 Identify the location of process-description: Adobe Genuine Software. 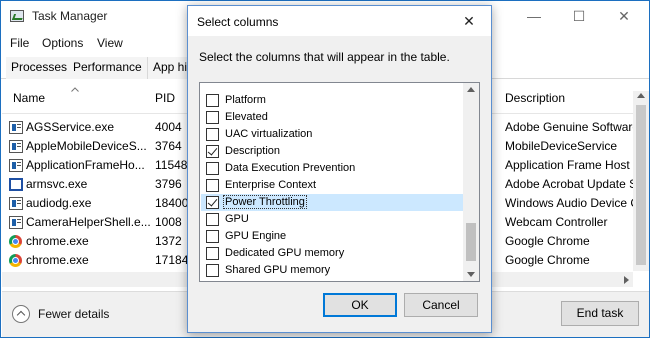
(569, 127).